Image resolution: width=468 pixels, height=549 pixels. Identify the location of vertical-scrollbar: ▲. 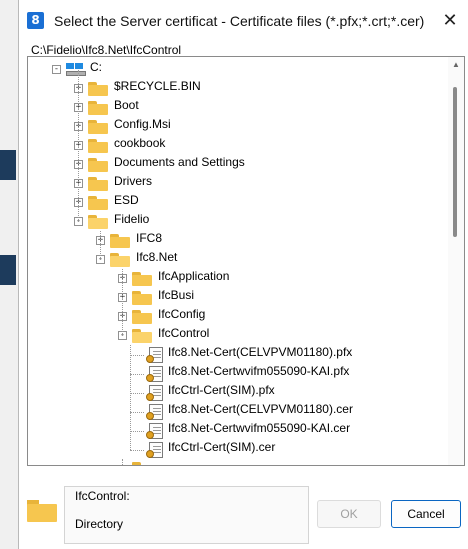
(456, 261).